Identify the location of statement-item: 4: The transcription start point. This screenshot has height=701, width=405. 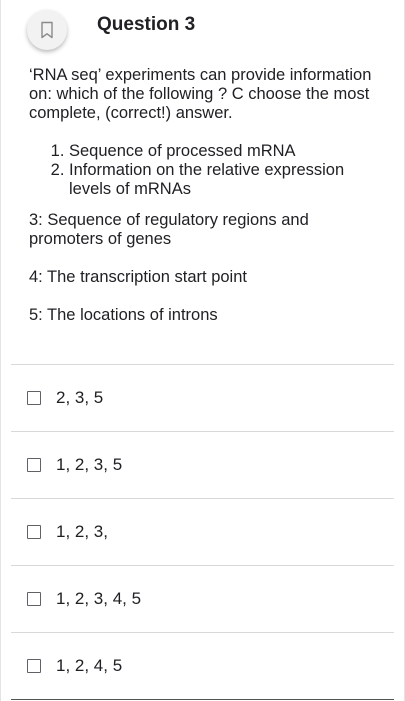
(138, 277).